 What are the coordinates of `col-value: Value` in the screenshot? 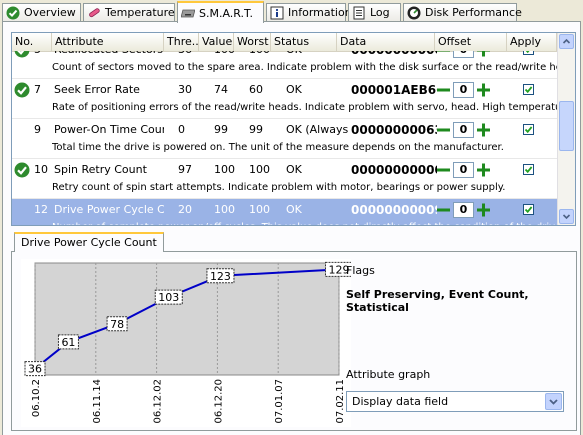 It's located at (216, 42).